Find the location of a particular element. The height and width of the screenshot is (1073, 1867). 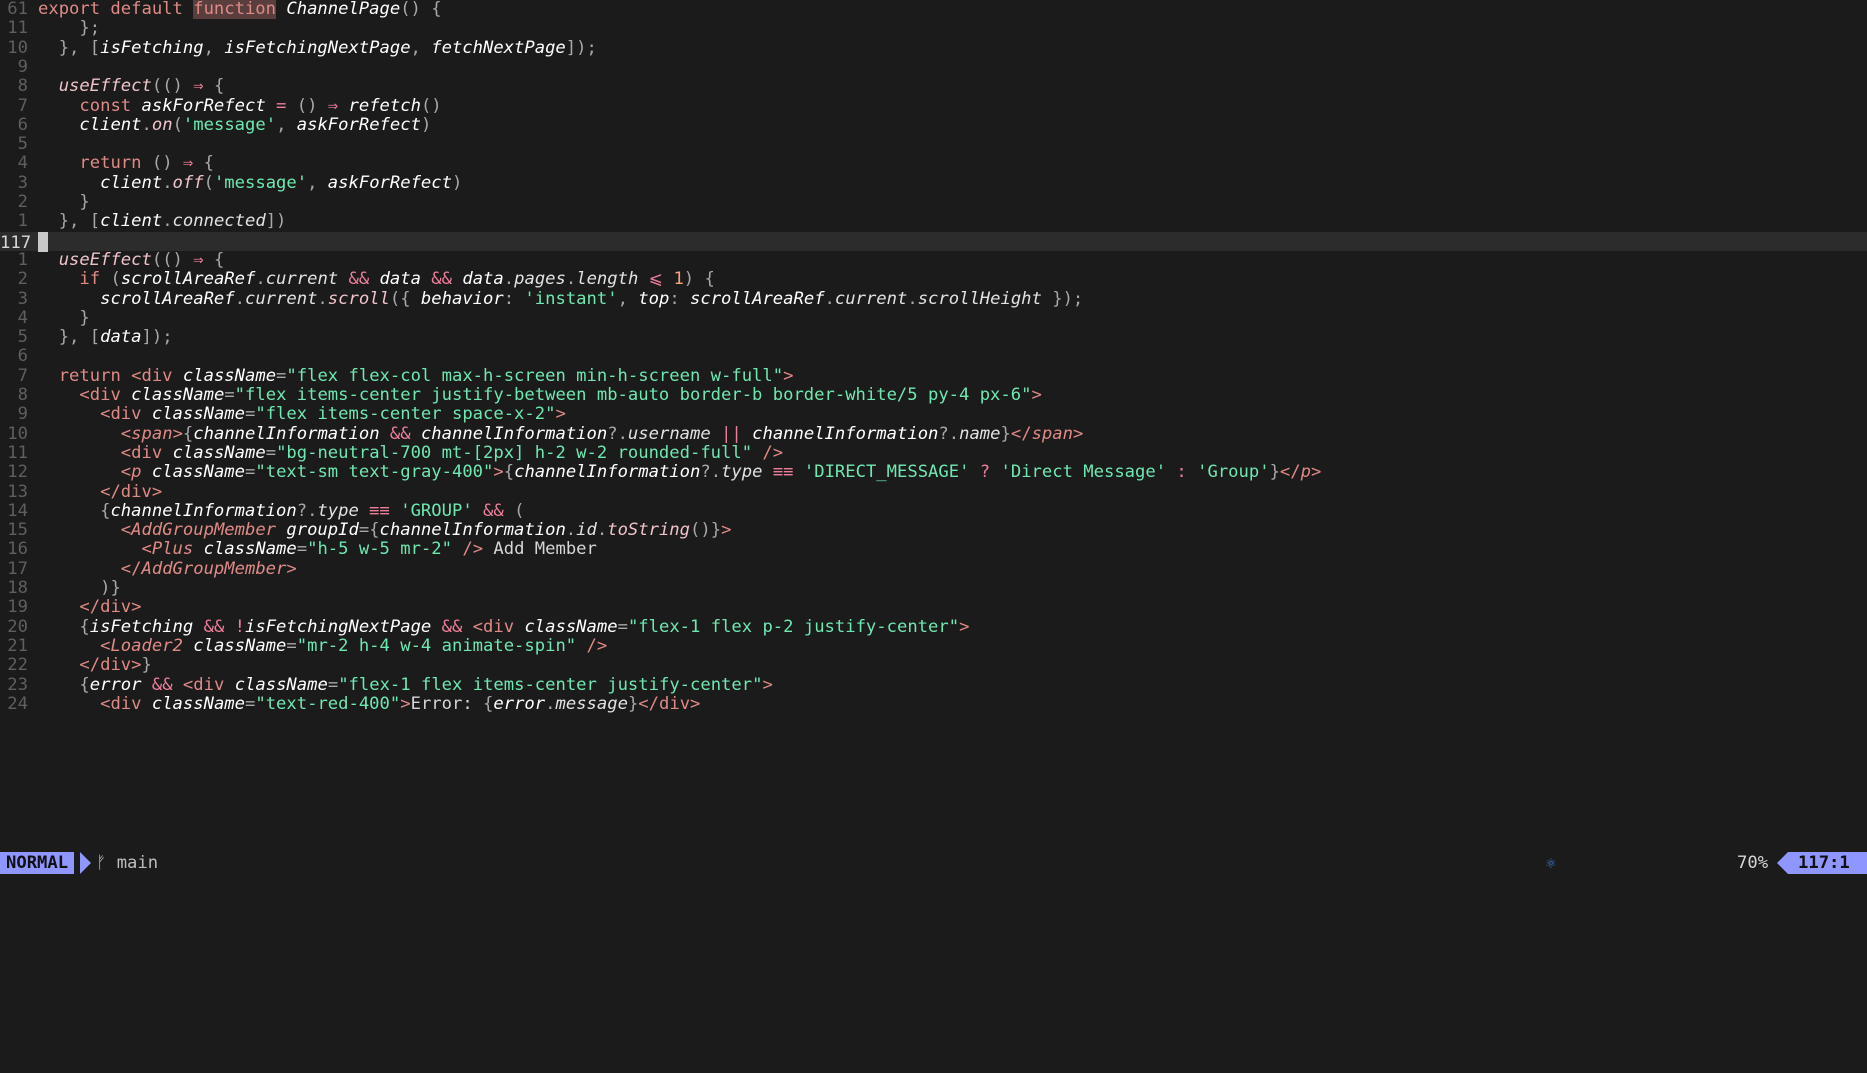

code-token: fetchNextPage is located at coordinates (498, 47).